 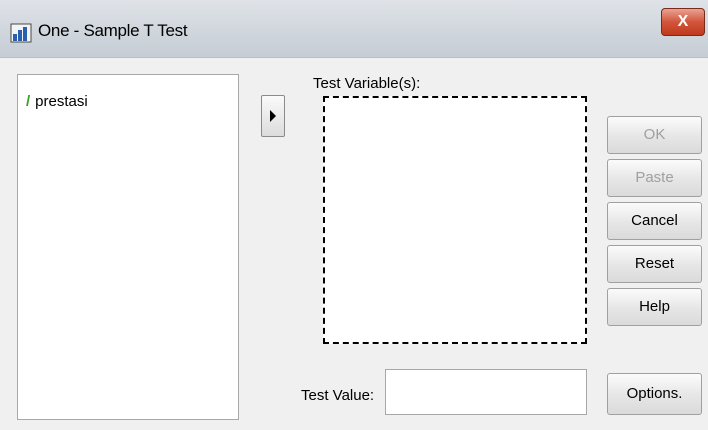 I want to click on cancel-button: Cancel, so click(x=654, y=221).